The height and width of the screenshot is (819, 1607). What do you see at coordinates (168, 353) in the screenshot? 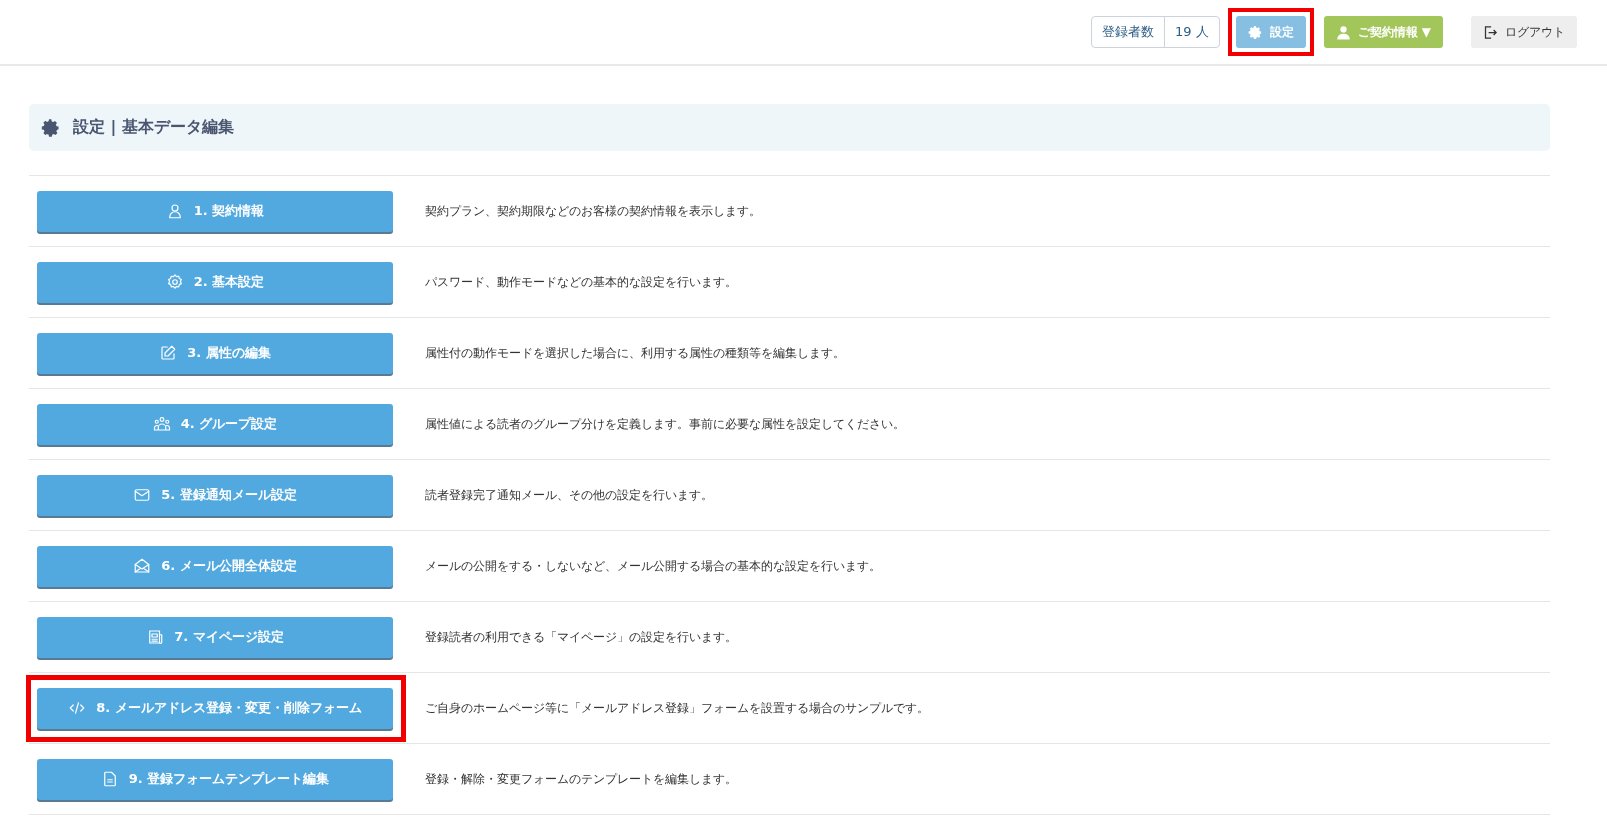
I see `edit-icon` at bounding box center [168, 353].